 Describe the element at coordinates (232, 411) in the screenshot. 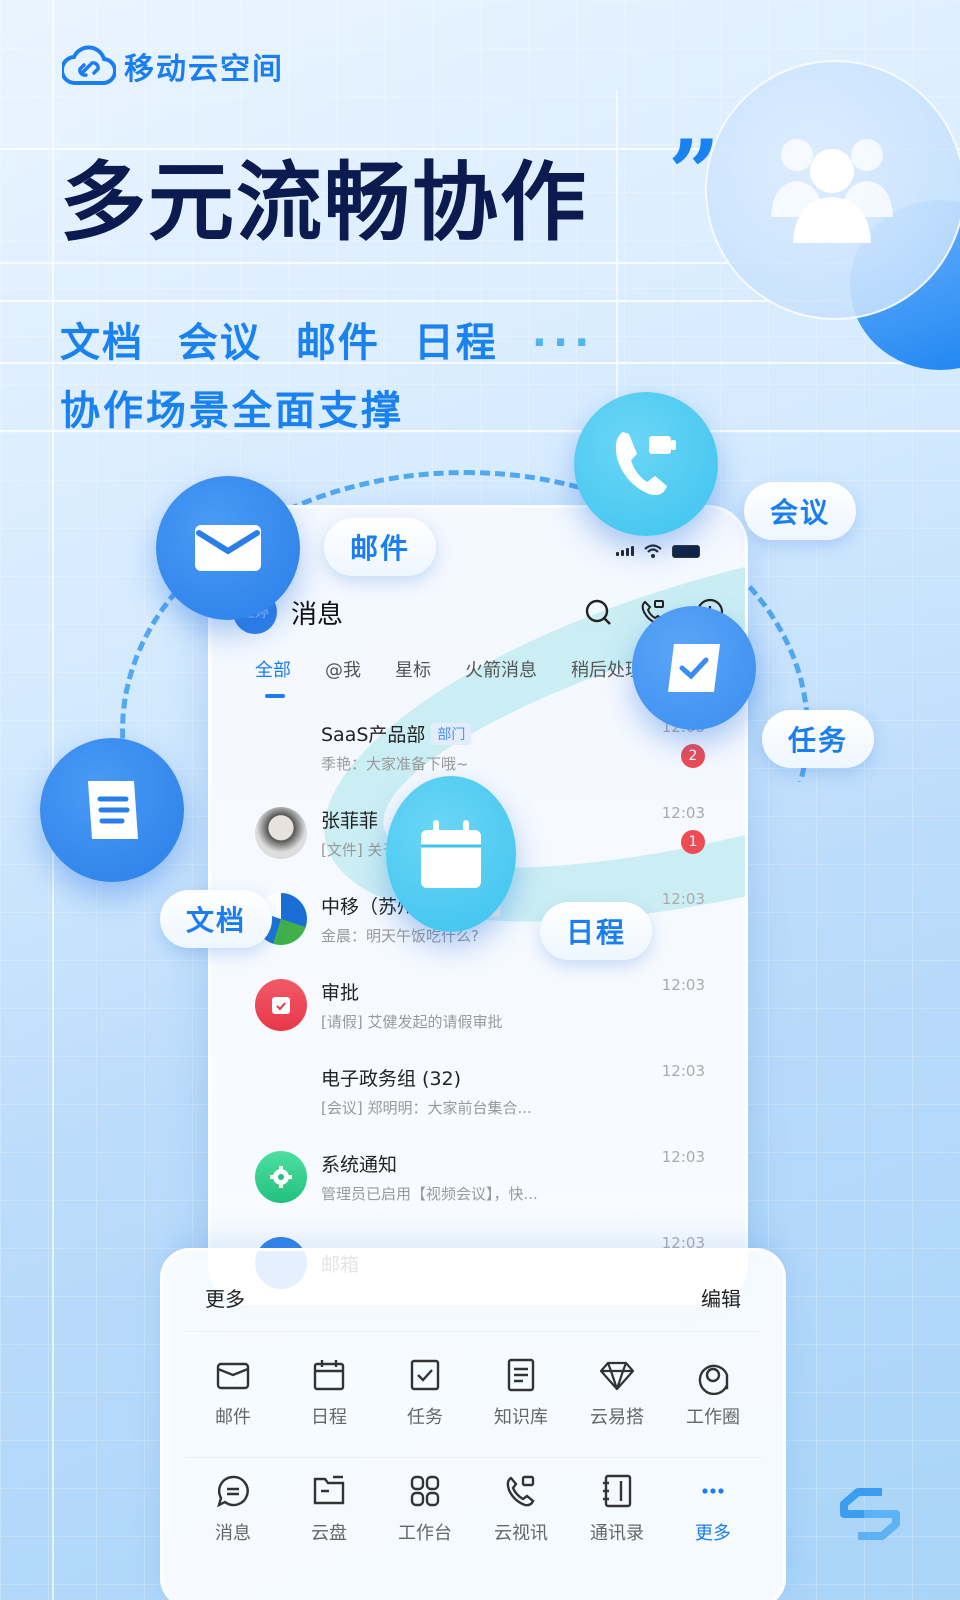

I see `tagline: 协作场景全面支撑` at that location.